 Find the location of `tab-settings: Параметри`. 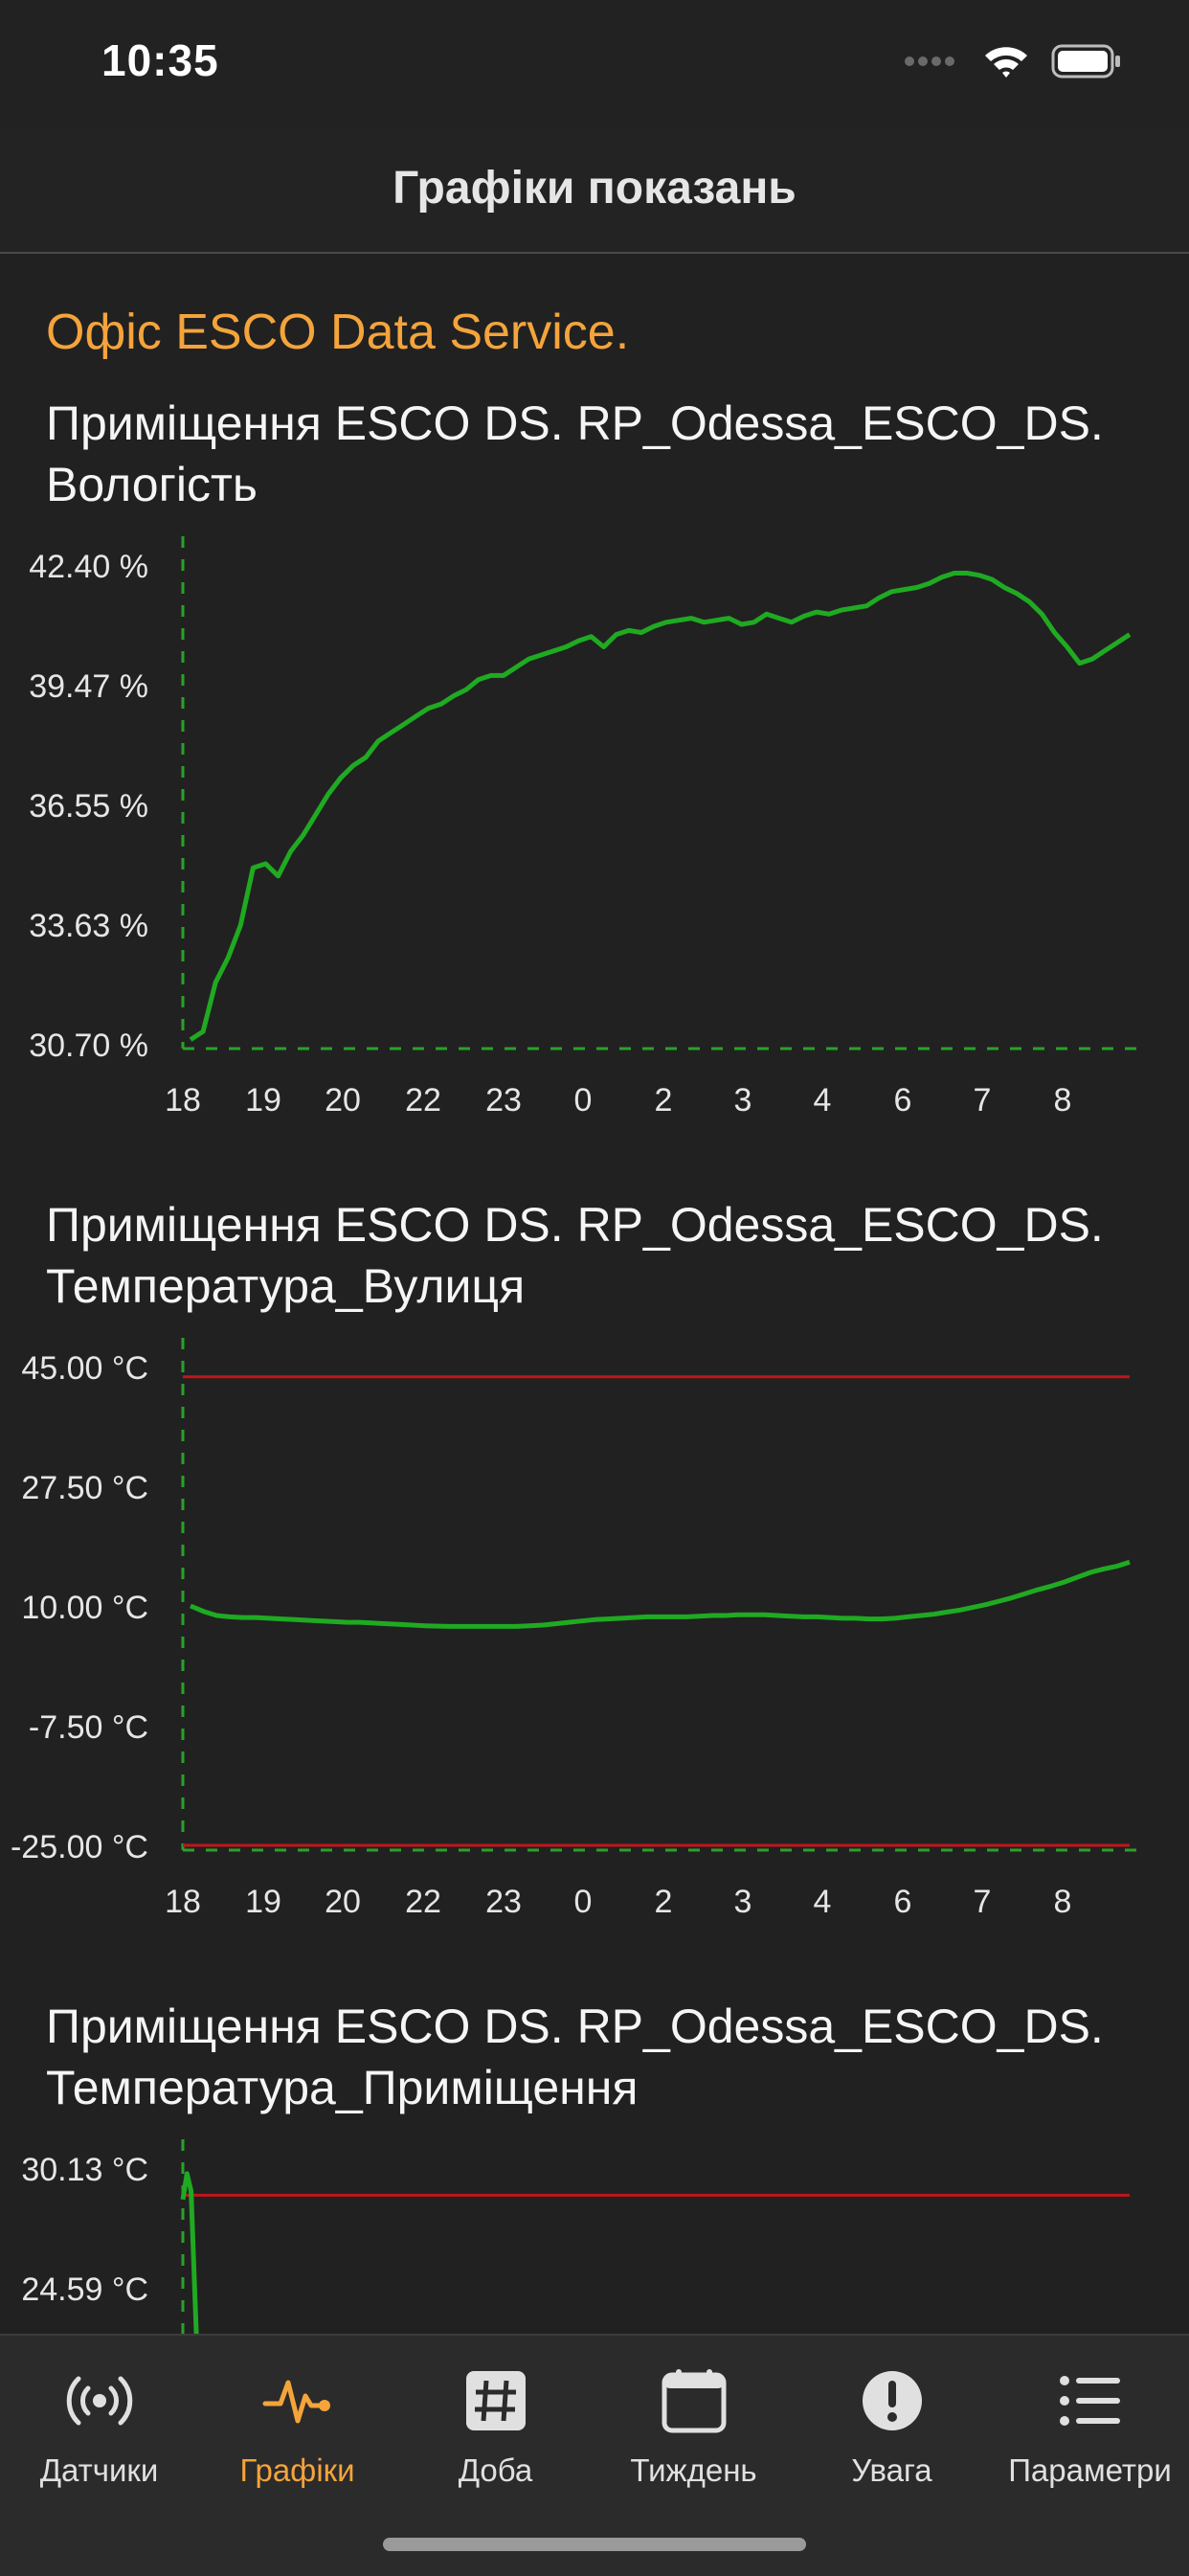

tab-settings: Параметри is located at coordinates (1090, 2434).